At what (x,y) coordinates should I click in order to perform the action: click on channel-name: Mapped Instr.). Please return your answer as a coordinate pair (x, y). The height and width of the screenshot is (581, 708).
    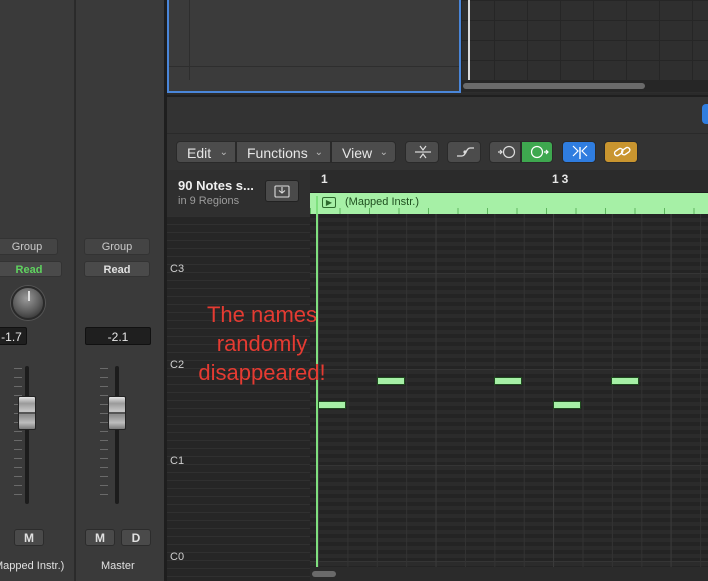
    Looking at the image, I should click on (32, 566).